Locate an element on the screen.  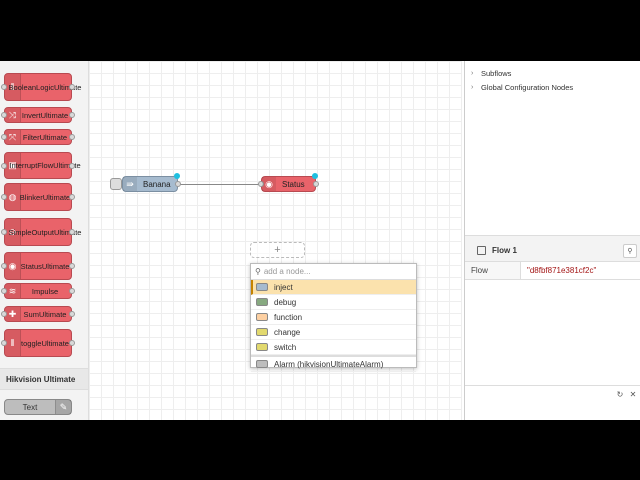
palette-node-label: StatusUltimate is located at coordinates (45, 266).